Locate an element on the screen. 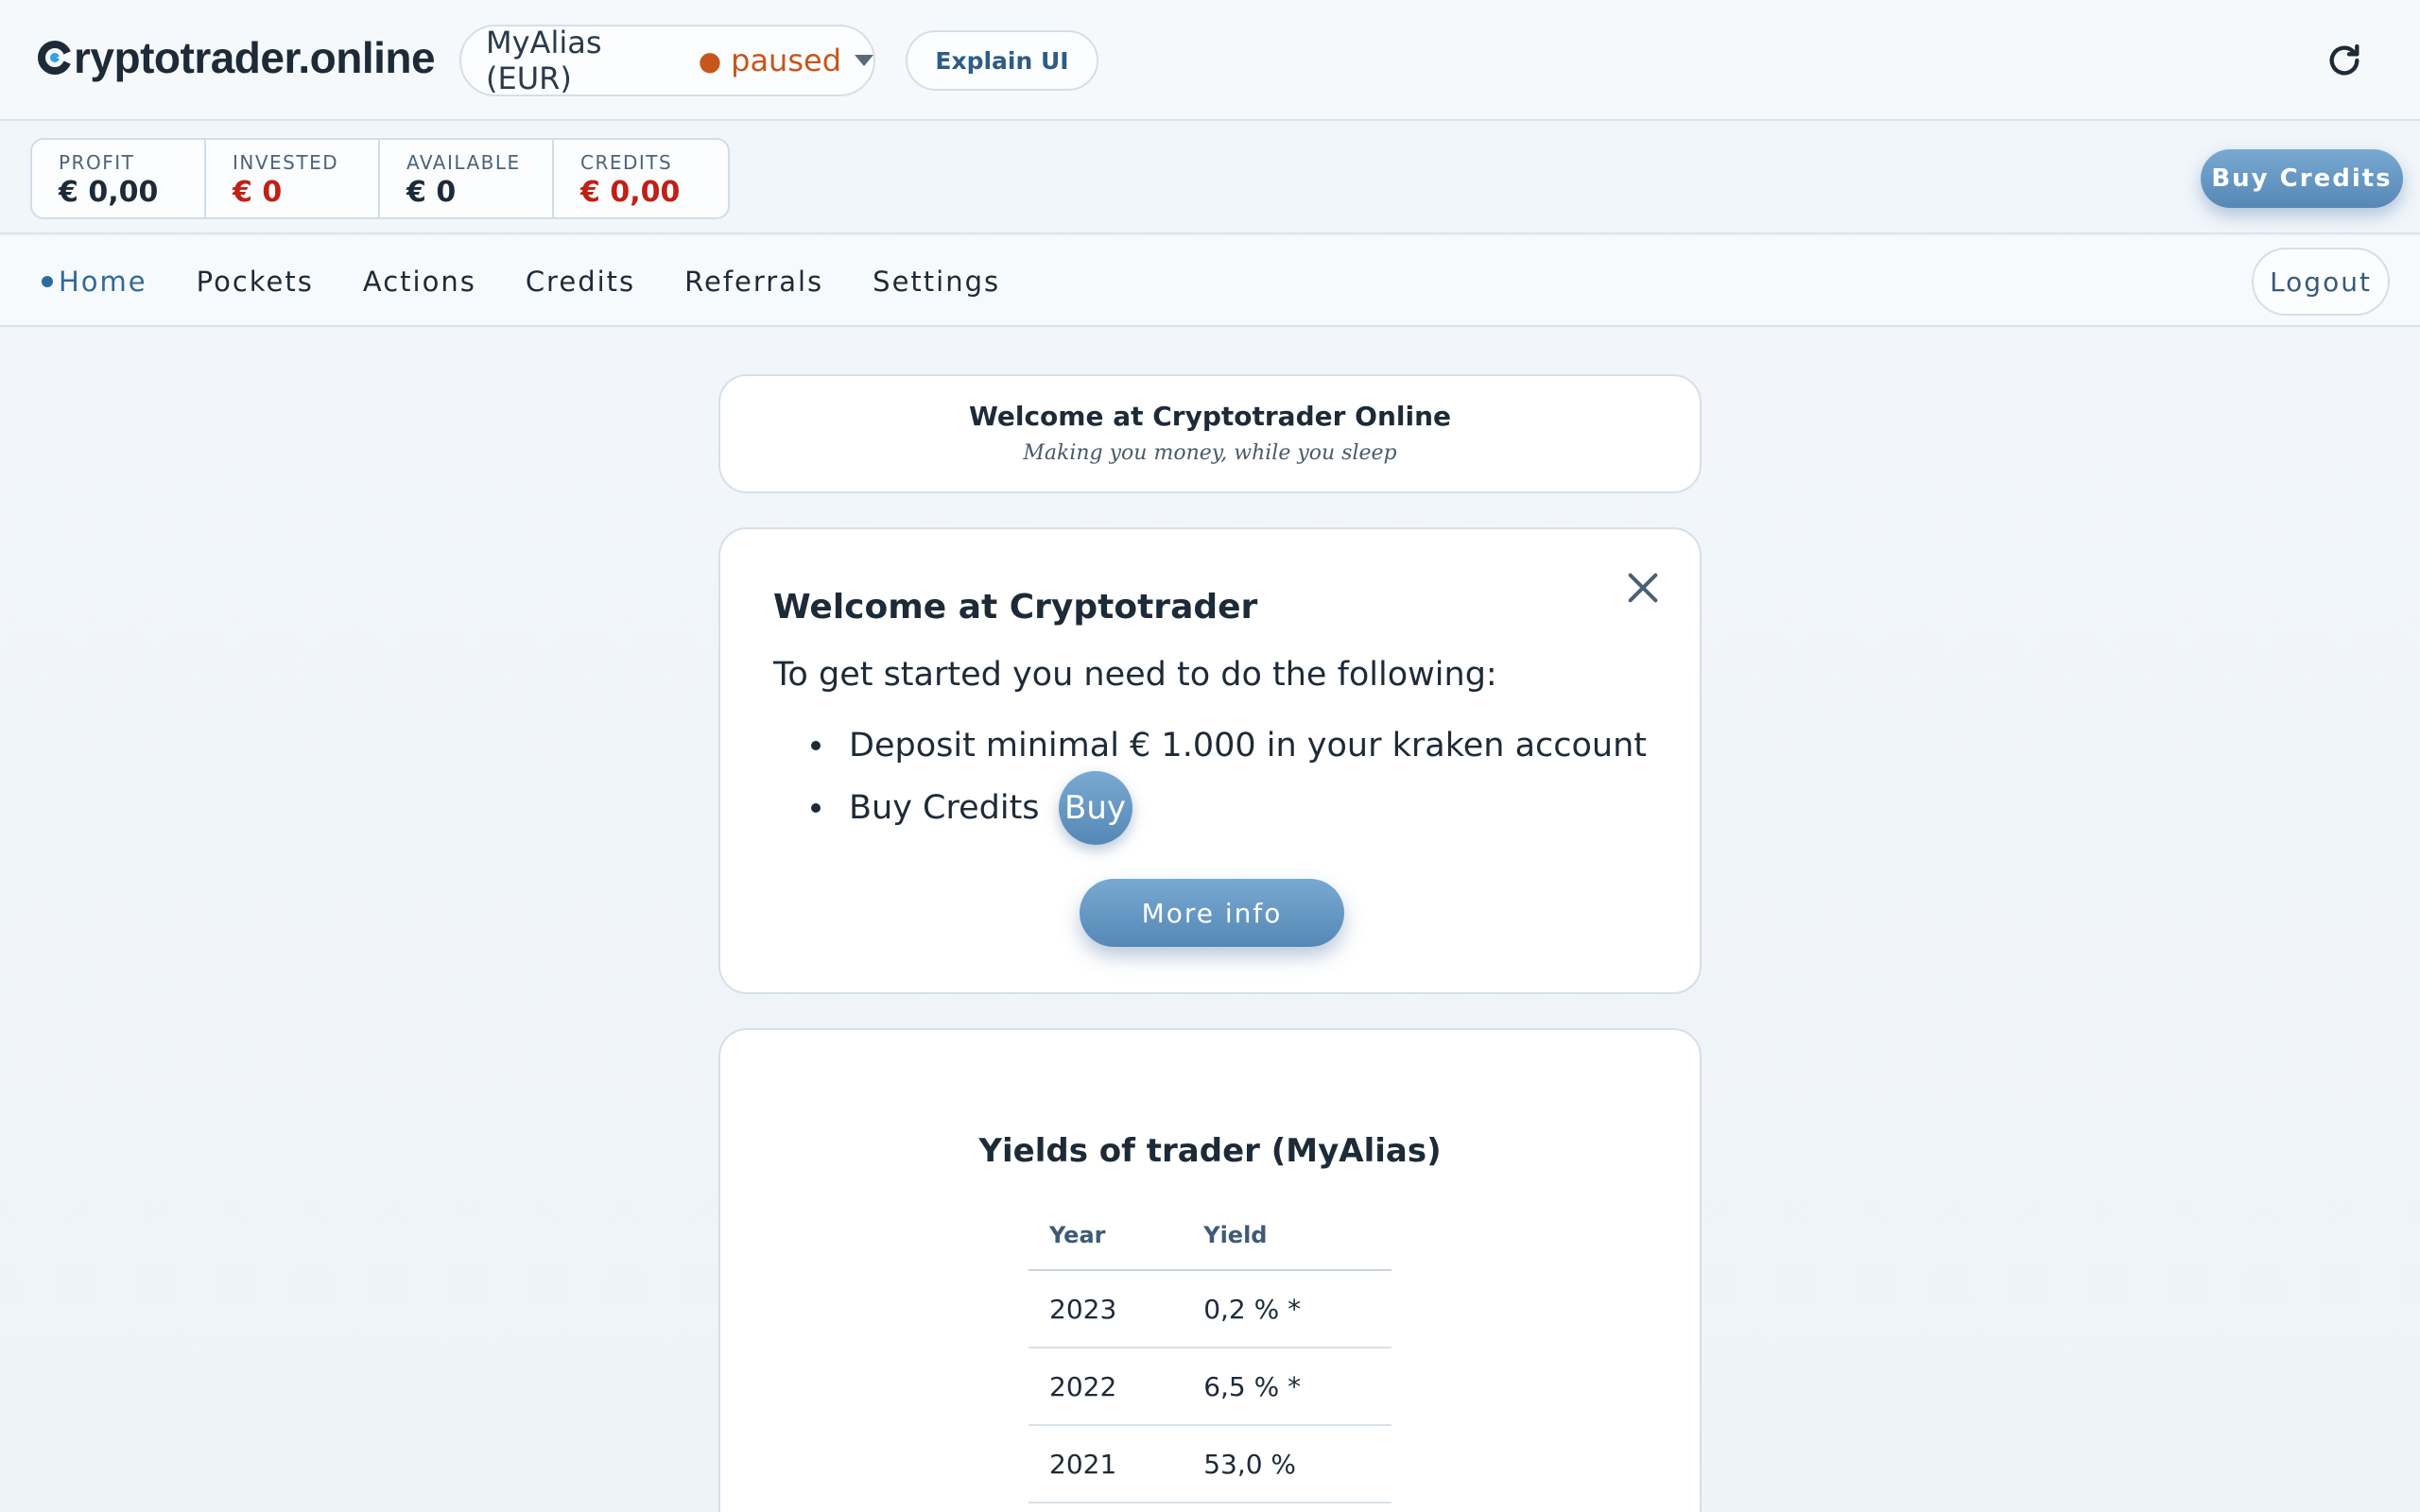 This screenshot has width=2420, height=1512. buy-credits-button: Buy Credits is located at coordinates (2302, 178).